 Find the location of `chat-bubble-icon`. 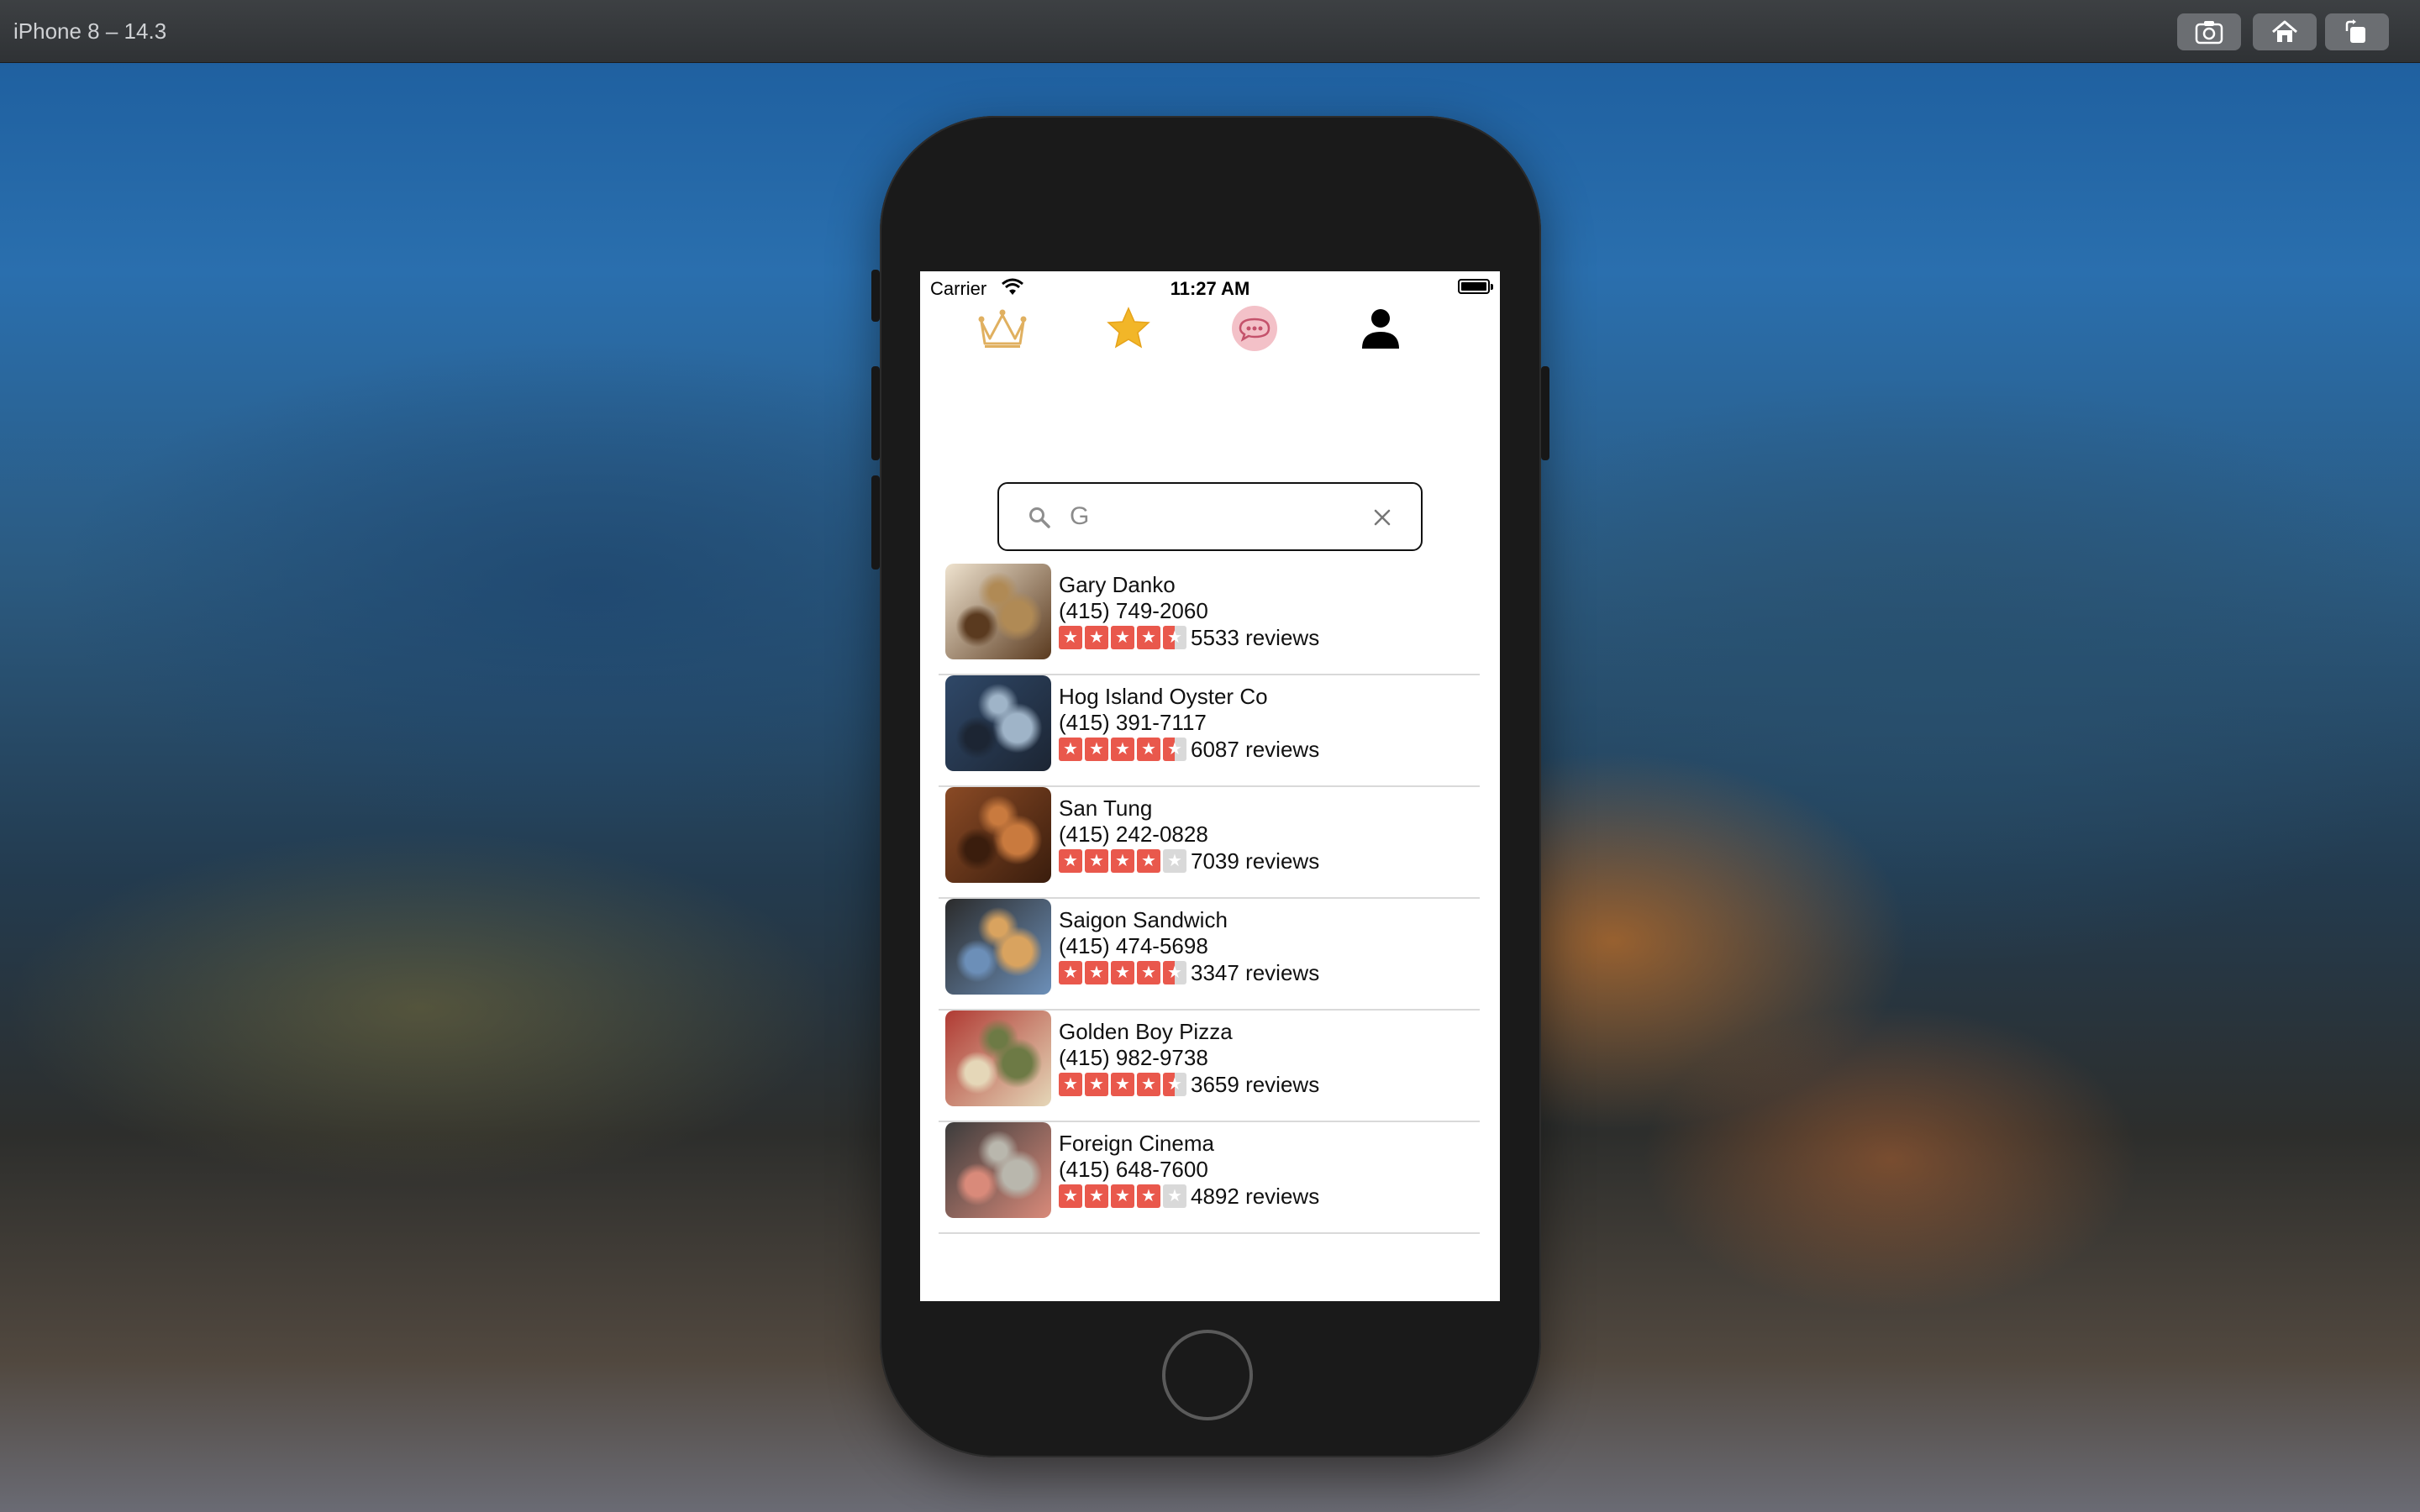

chat-bubble-icon is located at coordinates (1255, 328).